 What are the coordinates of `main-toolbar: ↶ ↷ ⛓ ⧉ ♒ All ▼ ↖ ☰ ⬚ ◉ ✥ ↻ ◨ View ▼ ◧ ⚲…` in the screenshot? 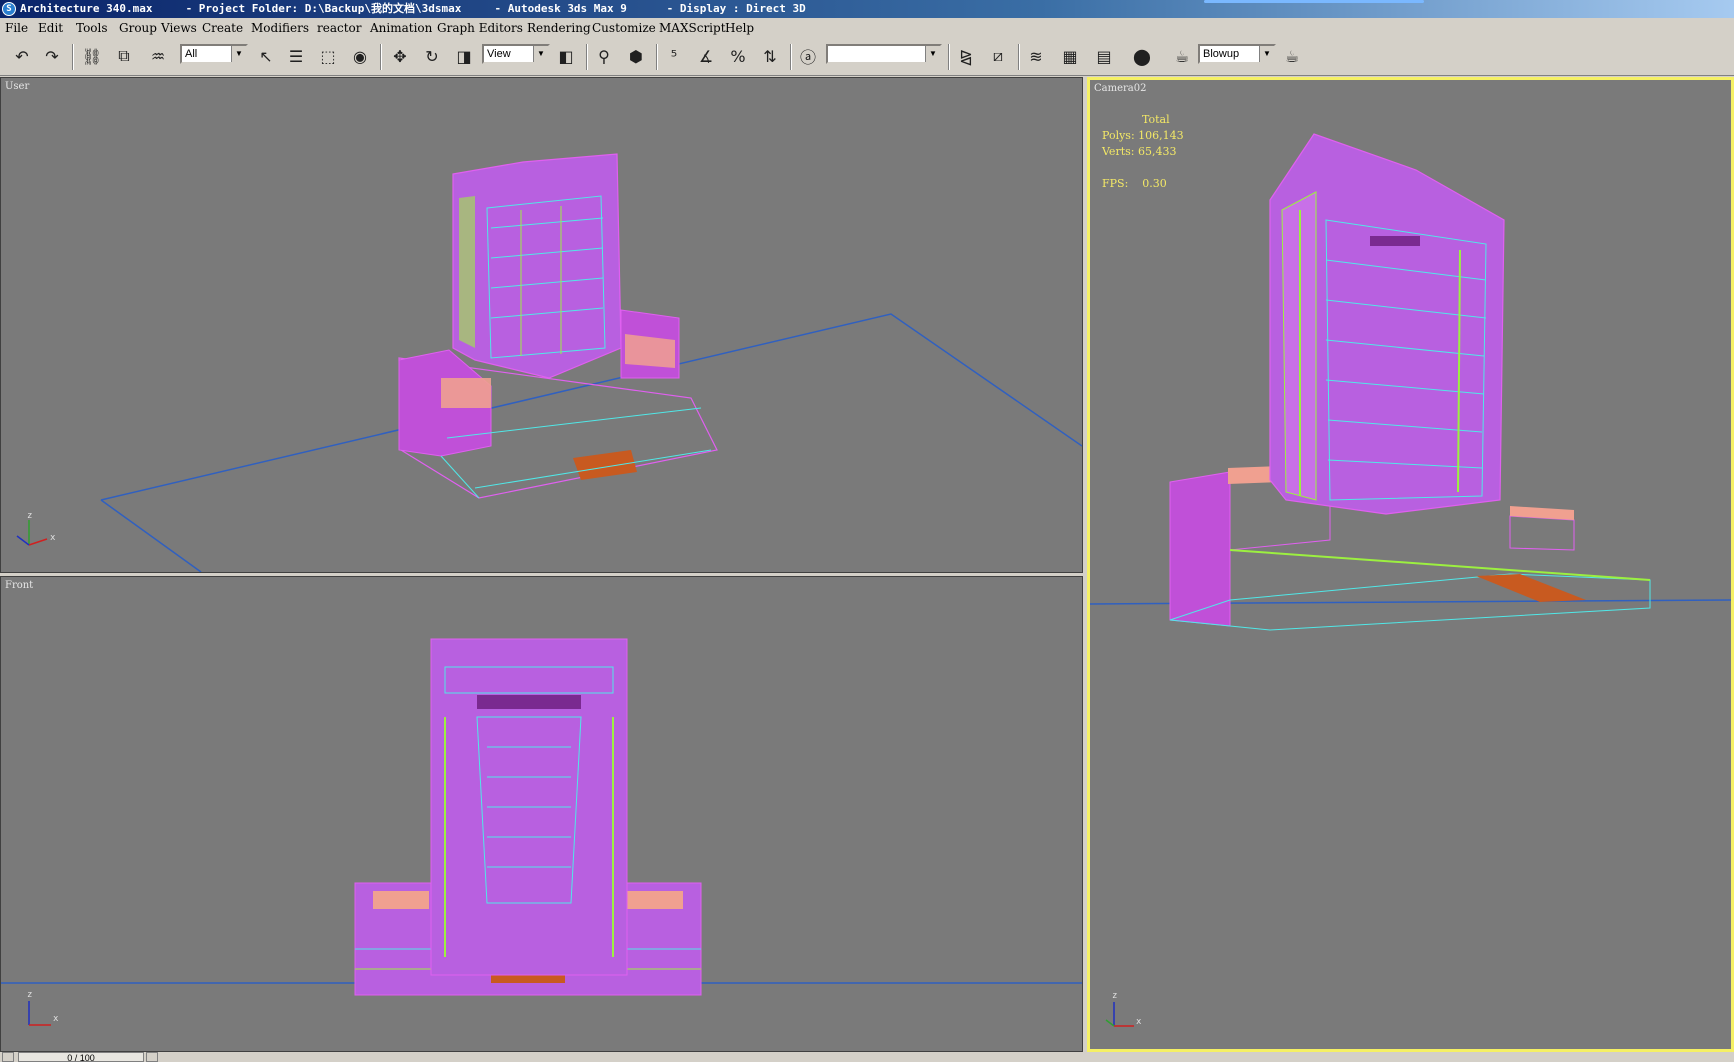 It's located at (867, 57).